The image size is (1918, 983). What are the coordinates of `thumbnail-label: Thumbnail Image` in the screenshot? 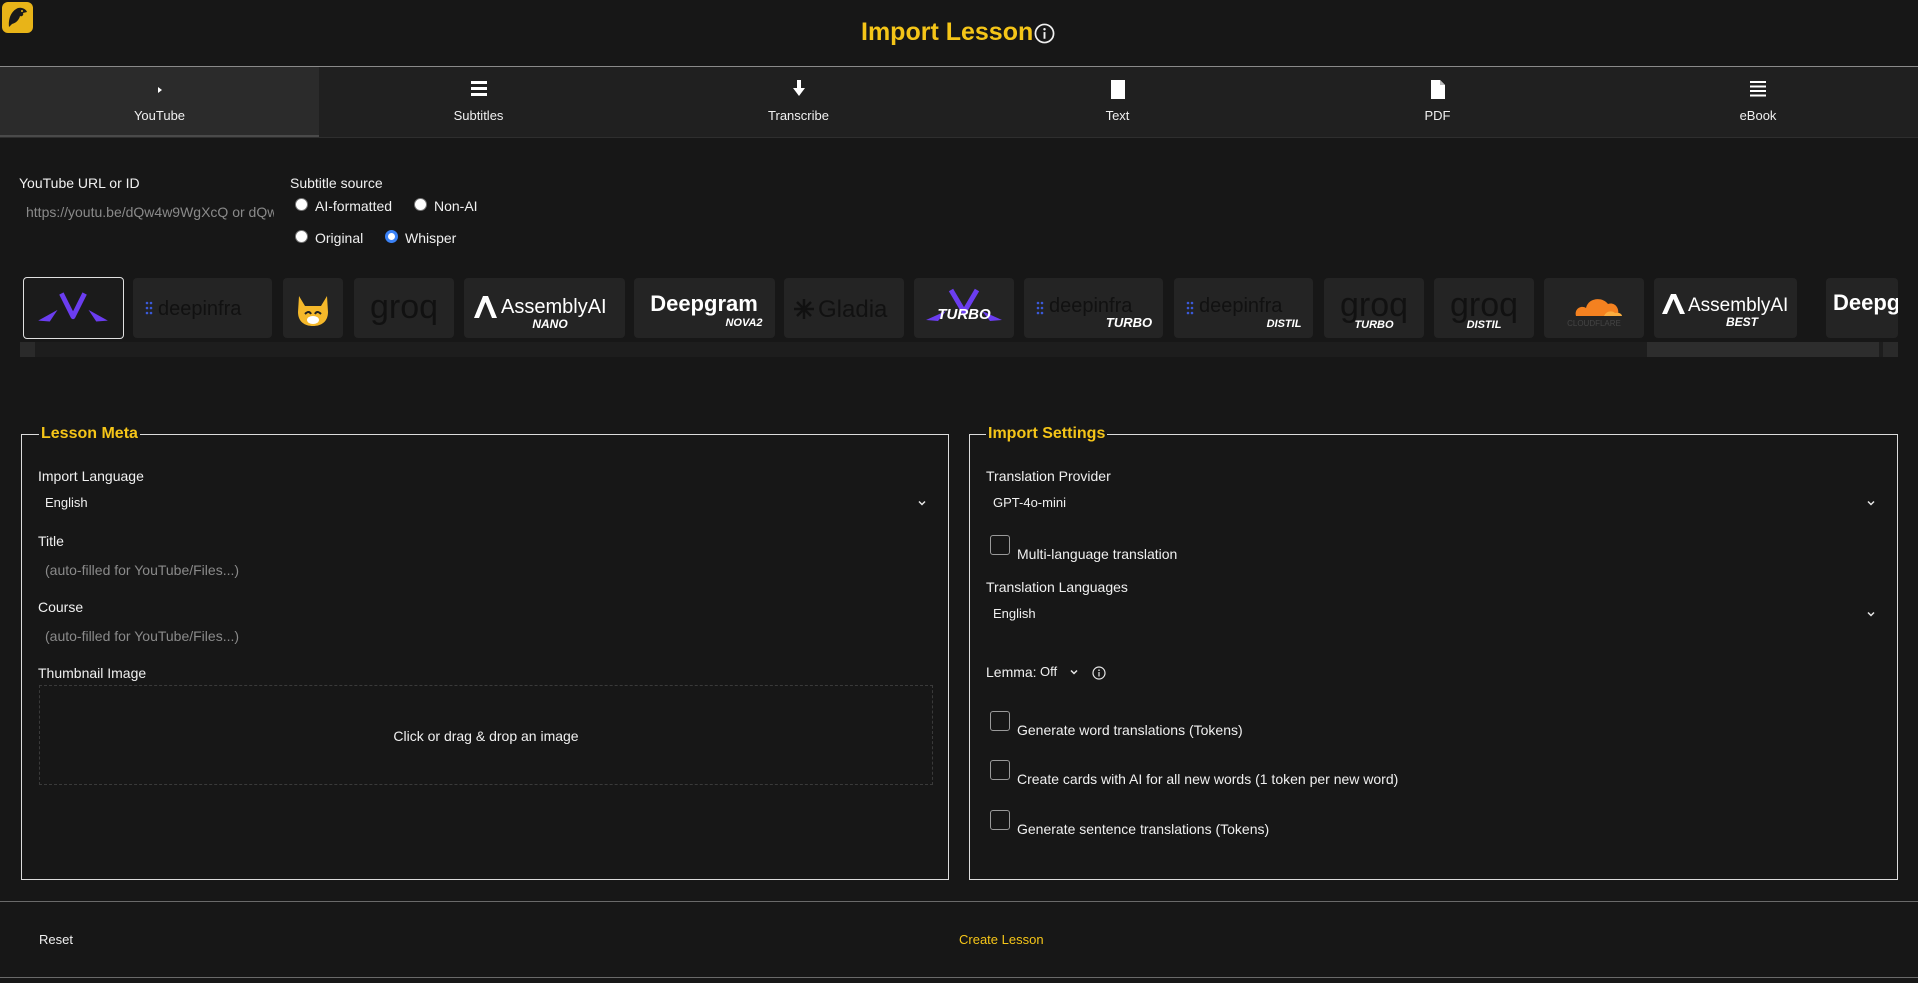 It's located at (92, 673).